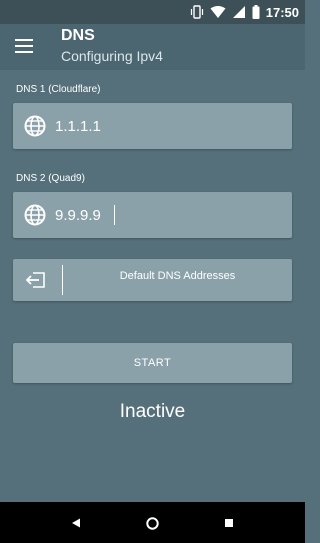 The height and width of the screenshot is (543, 320). I want to click on dns1-field, so click(152, 126).